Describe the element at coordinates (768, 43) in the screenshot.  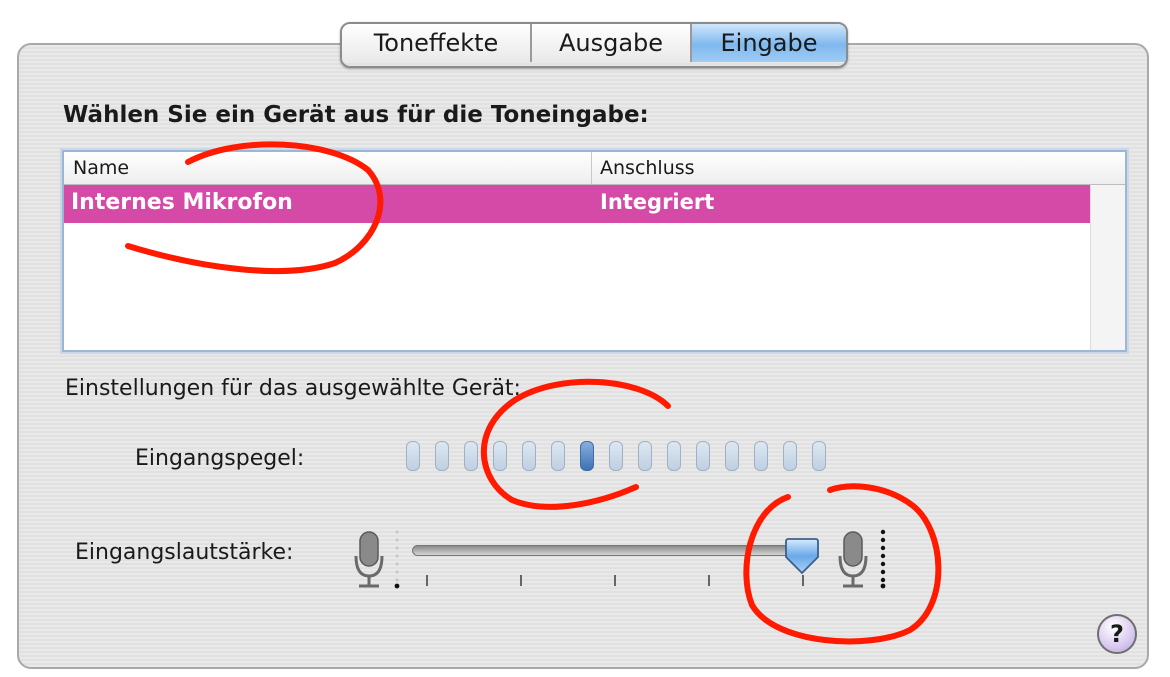
I see `tab-eingabe: Eingabe` at that location.